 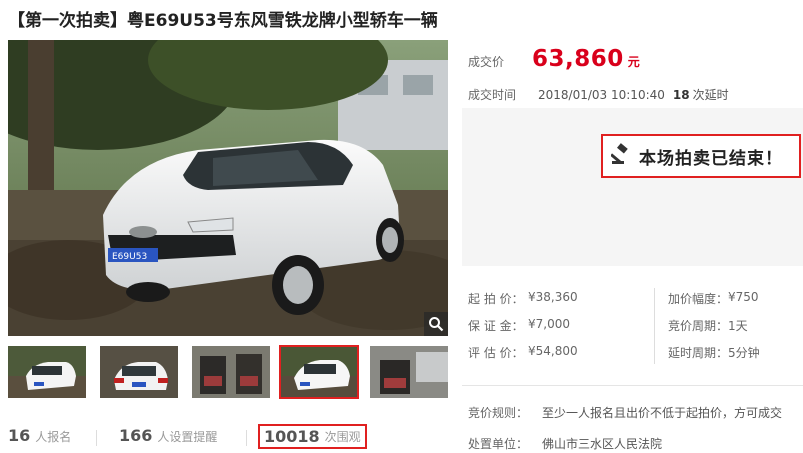 I want to click on bid-cycle: 1天, so click(x=738, y=326).